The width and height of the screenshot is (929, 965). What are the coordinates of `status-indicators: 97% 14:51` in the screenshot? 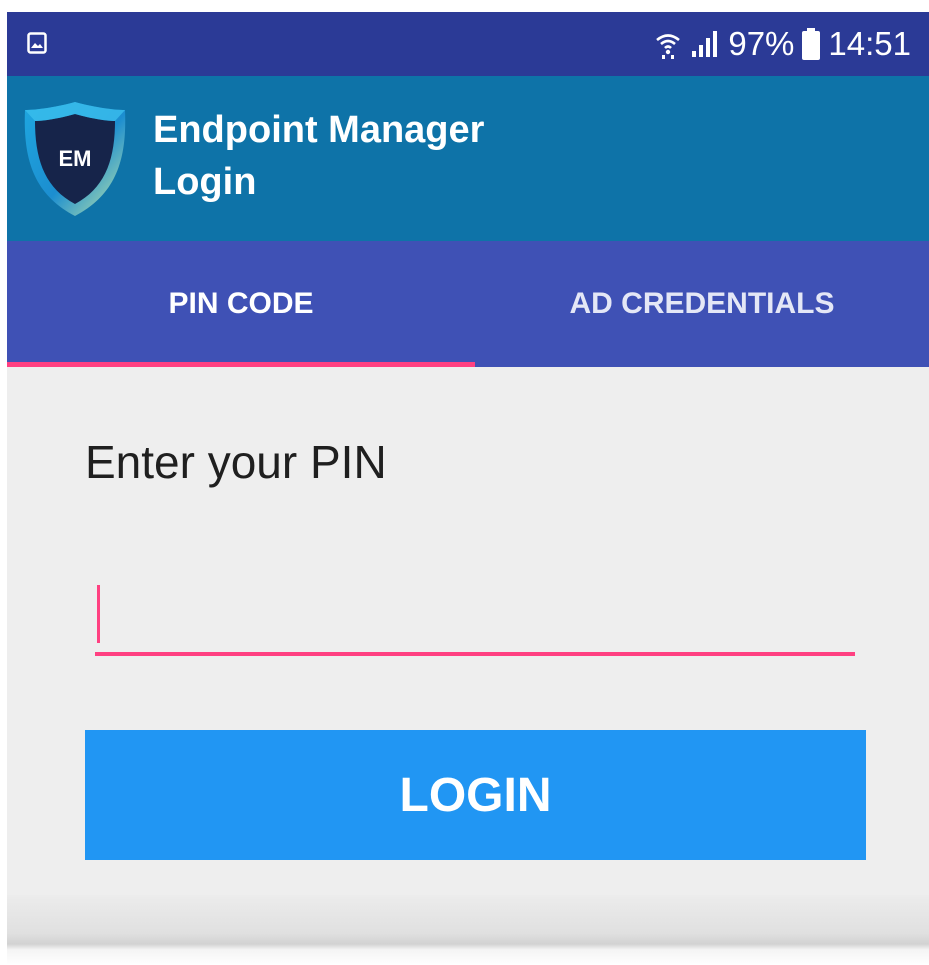 It's located at (782, 44).